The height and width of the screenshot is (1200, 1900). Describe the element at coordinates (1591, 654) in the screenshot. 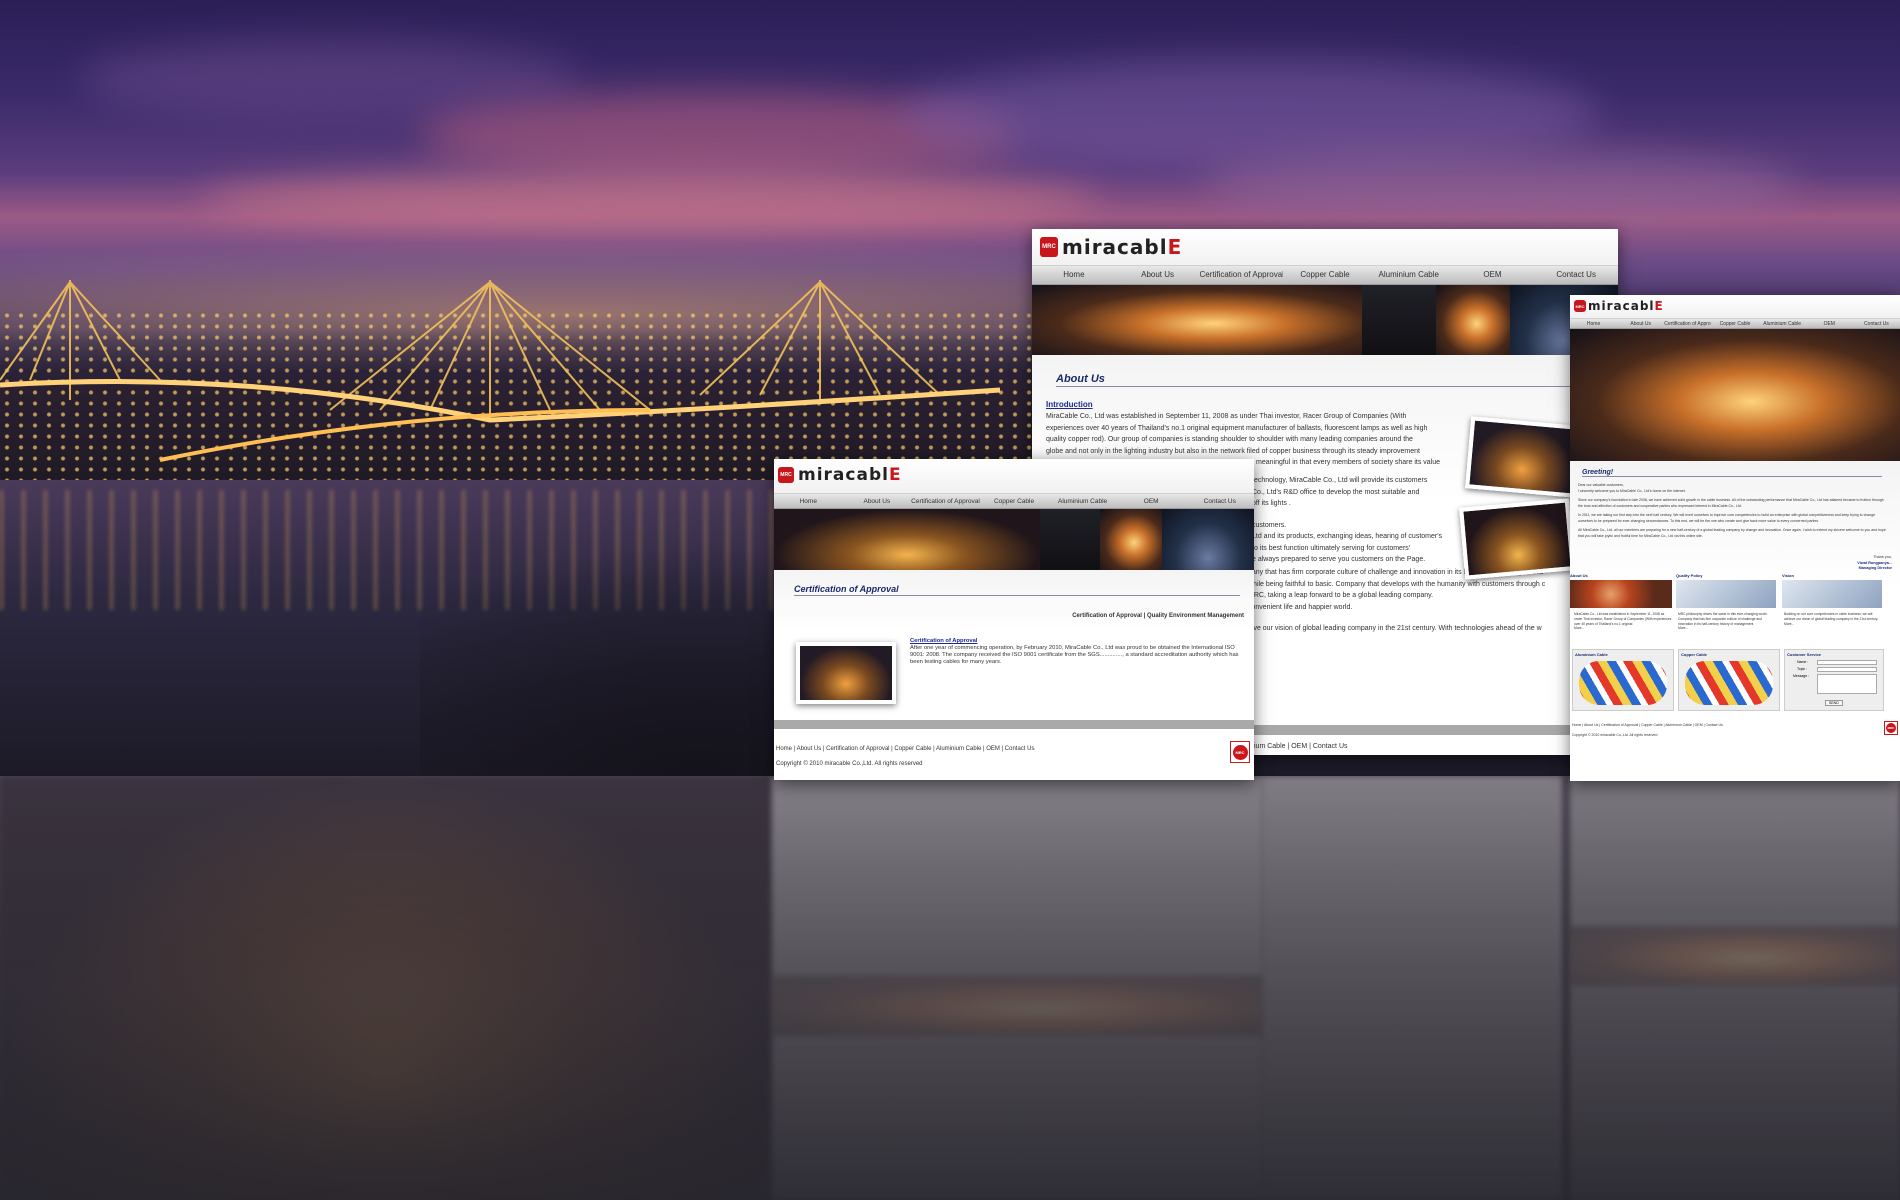

I see `product-aluminium-title: Aluminium Cable` at that location.